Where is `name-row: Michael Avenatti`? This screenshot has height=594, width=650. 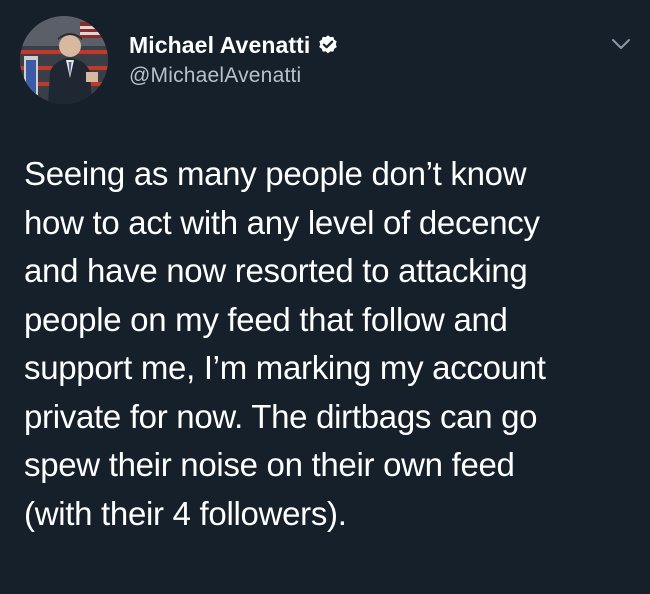 name-row: Michael Avenatti is located at coordinates (234, 45).